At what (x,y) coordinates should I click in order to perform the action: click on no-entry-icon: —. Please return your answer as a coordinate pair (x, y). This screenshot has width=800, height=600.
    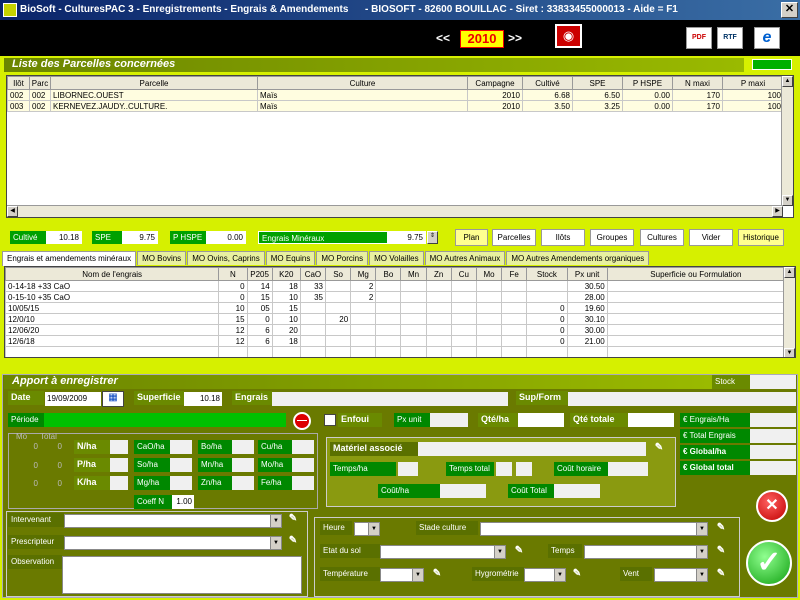
    Looking at the image, I should click on (302, 421).